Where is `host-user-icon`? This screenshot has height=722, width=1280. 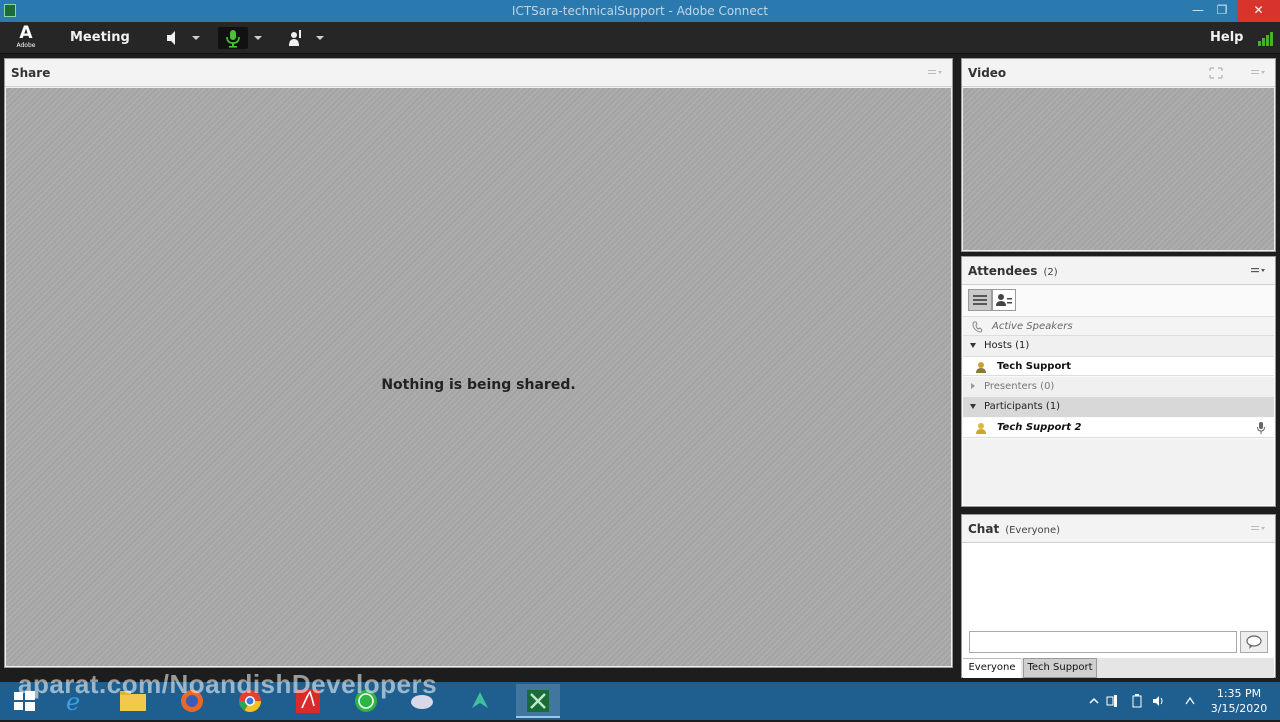
host-user-icon is located at coordinates (981, 367).